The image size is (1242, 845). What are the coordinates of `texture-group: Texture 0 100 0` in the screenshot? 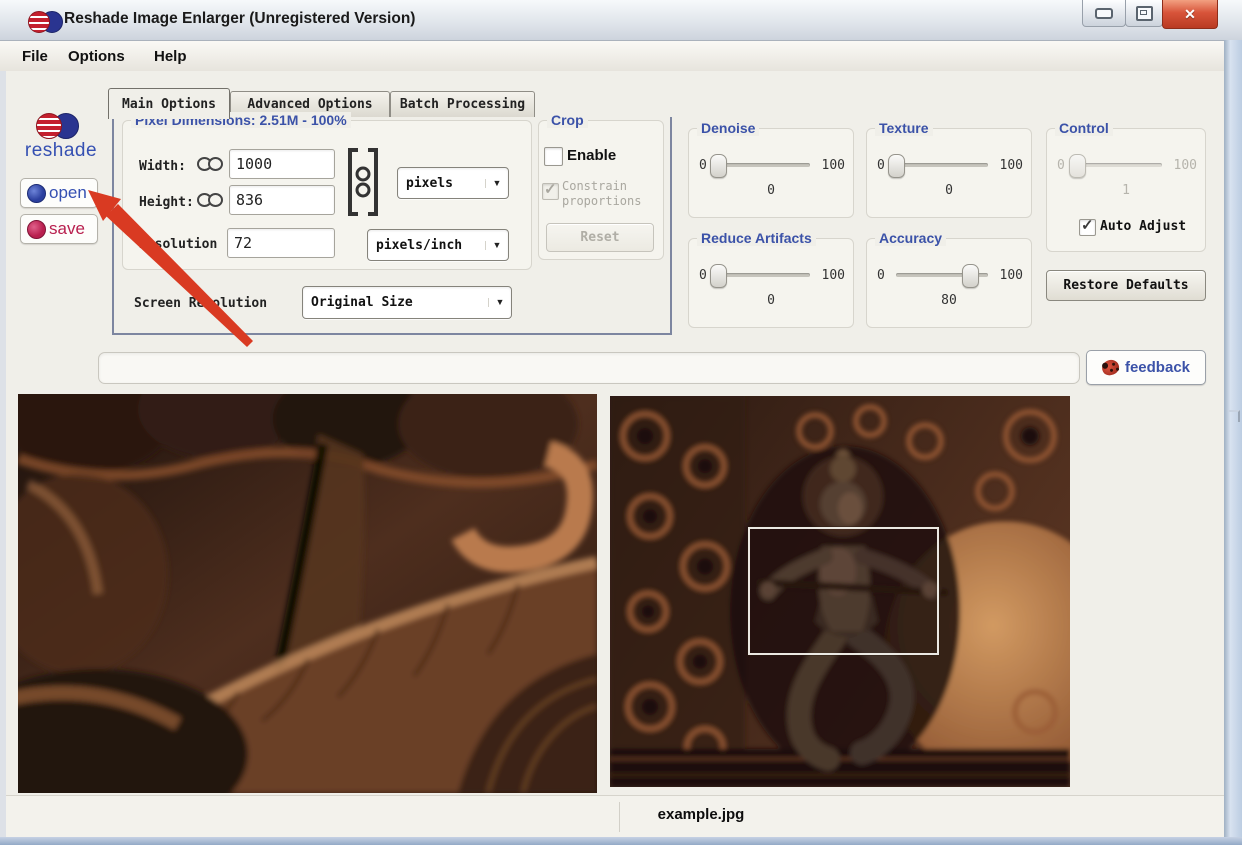 It's located at (949, 169).